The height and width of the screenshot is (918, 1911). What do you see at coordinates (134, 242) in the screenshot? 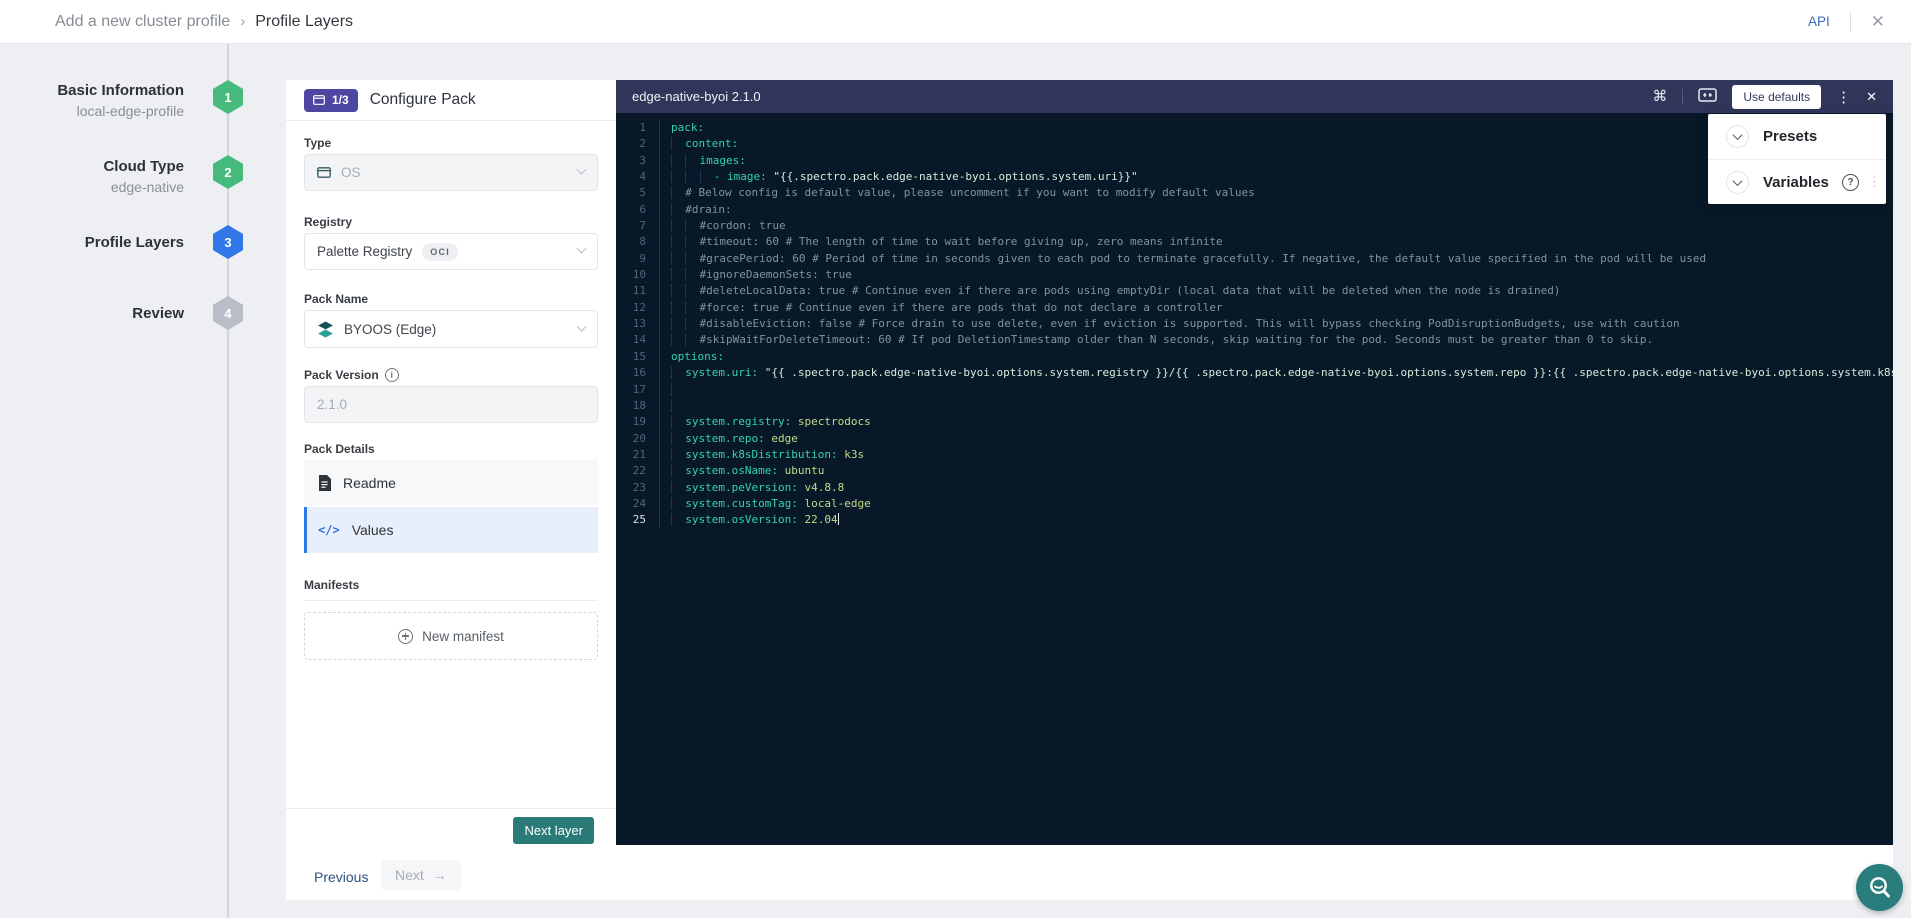
I see `step-title: Profile Layers` at bounding box center [134, 242].